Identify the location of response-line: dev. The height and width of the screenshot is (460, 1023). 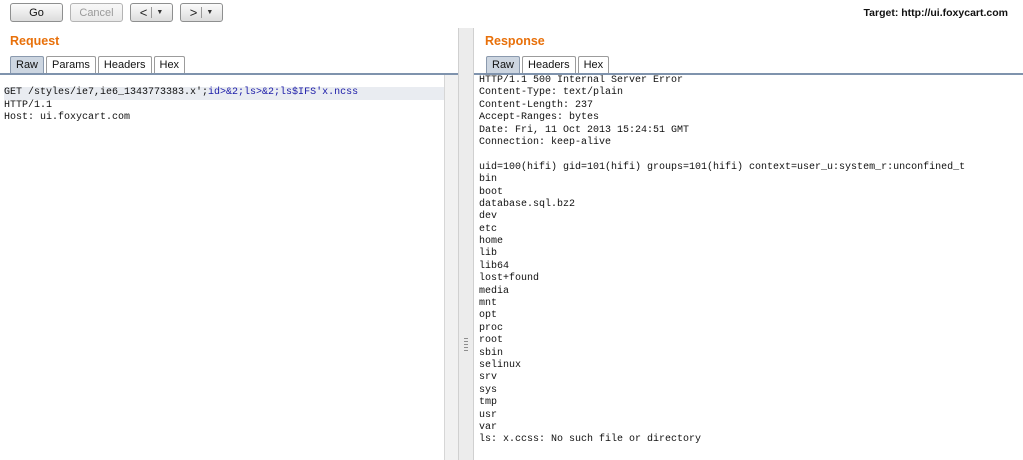
(488, 217).